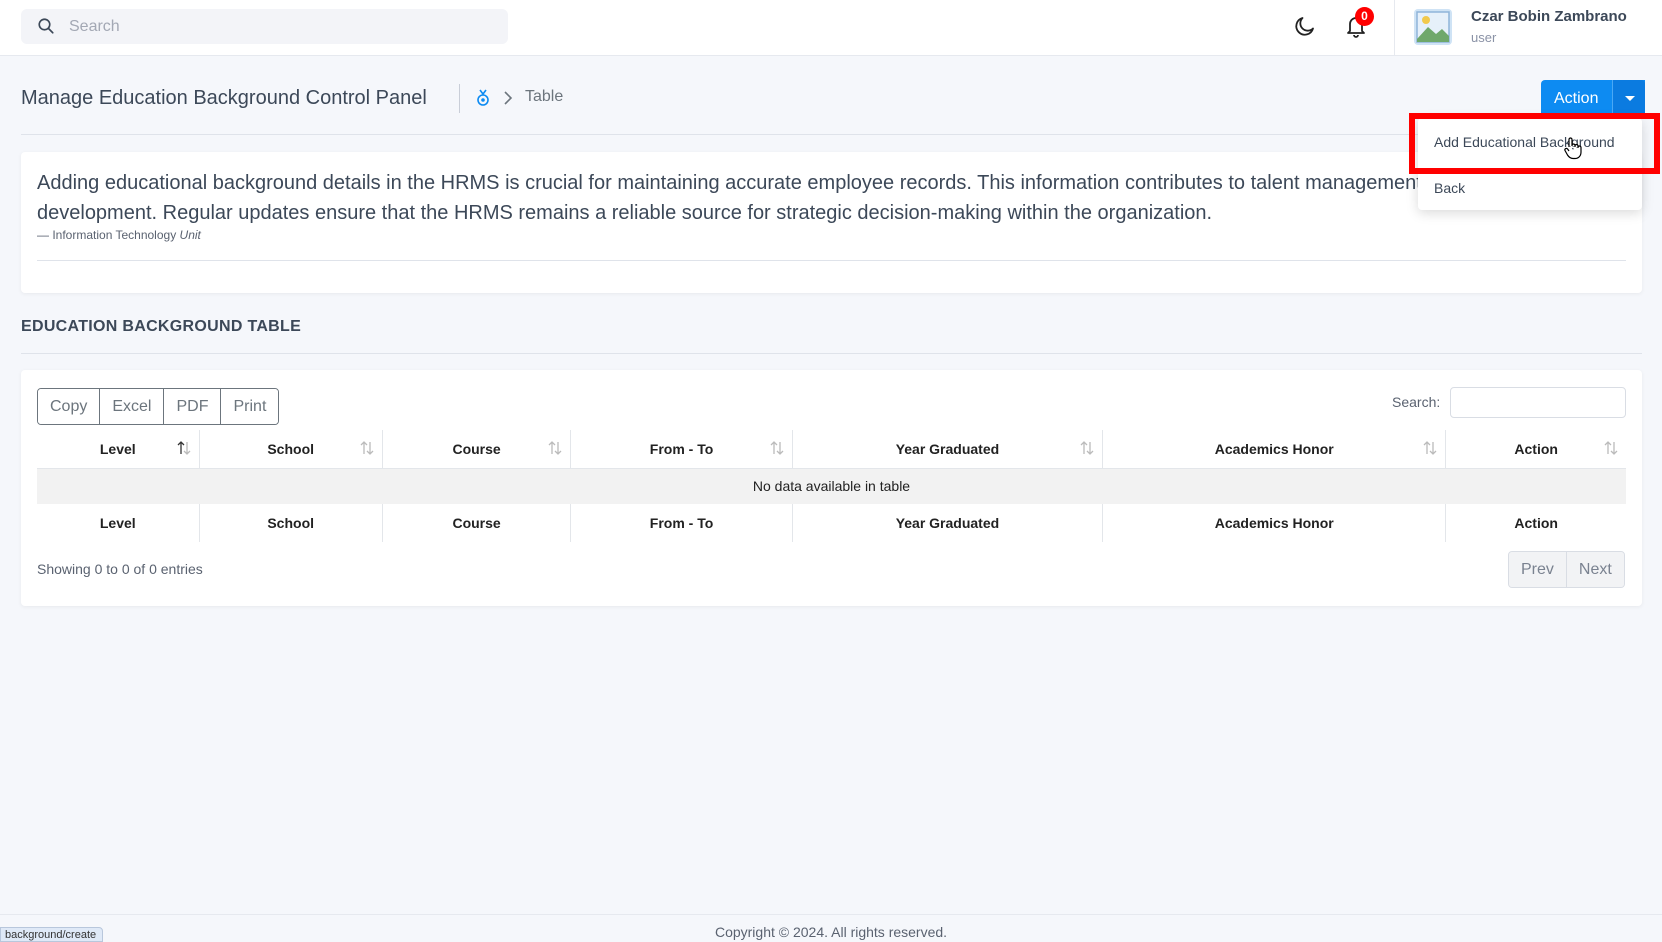  What do you see at coordinates (46, 26) in the screenshot?
I see `search-icon` at bounding box center [46, 26].